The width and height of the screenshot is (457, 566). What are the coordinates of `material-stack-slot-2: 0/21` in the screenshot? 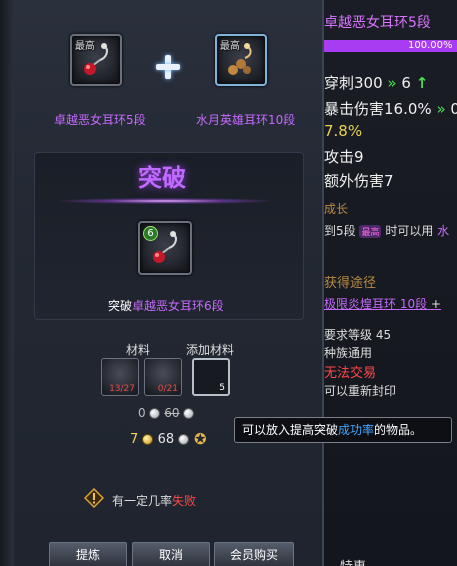 It's located at (163, 377).